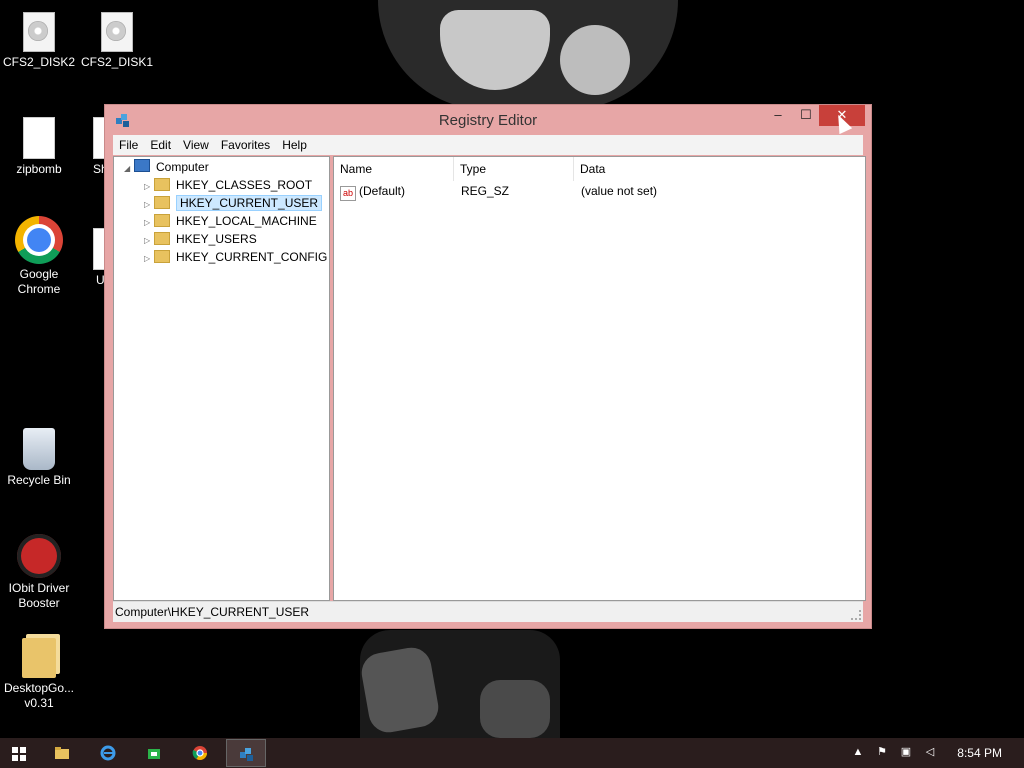 The image size is (1024, 768). What do you see at coordinates (488, 611) in the screenshot?
I see `status-bar: Computer\HKEY_CURRENT_USER` at bounding box center [488, 611].